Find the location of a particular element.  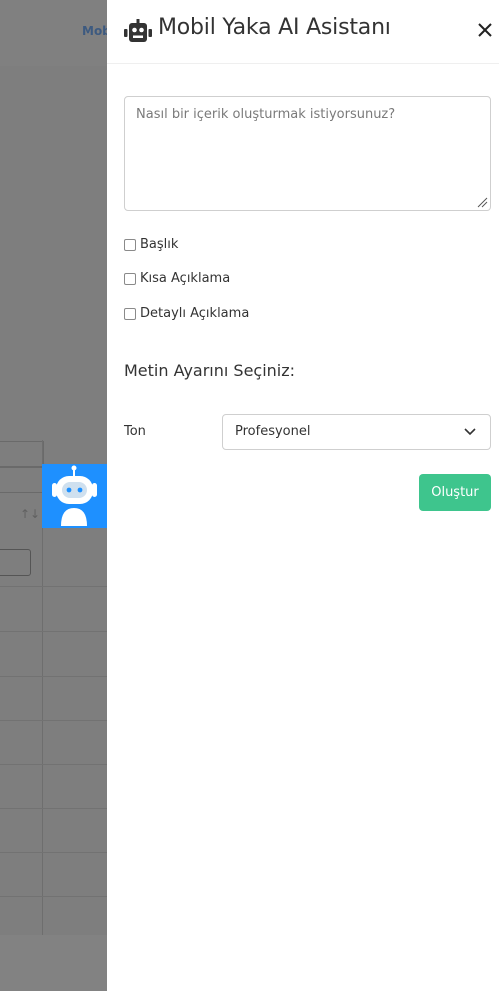

option-detailed-description: Detaylı Açıklama is located at coordinates (186, 313).